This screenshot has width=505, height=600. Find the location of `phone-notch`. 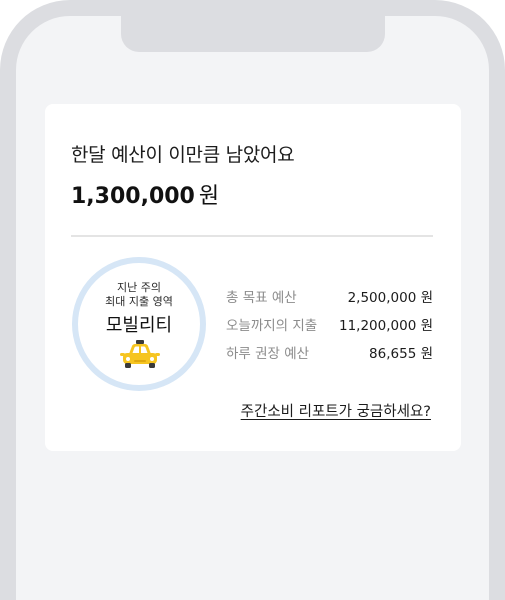

phone-notch is located at coordinates (253, 26).